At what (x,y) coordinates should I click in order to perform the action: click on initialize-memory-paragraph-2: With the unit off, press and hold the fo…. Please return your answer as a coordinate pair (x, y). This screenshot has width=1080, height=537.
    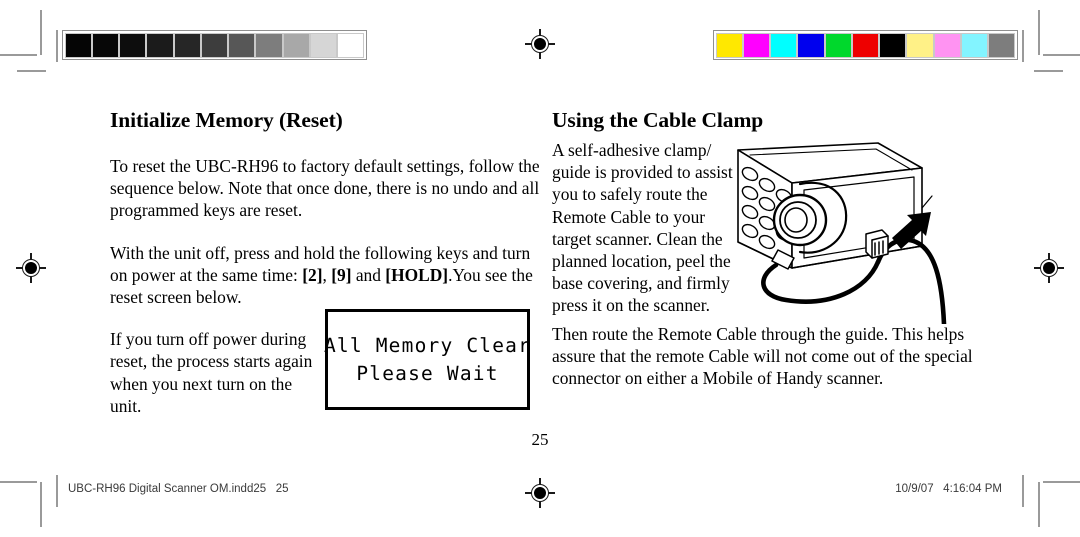
    Looking at the image, I should click on (326, 275).